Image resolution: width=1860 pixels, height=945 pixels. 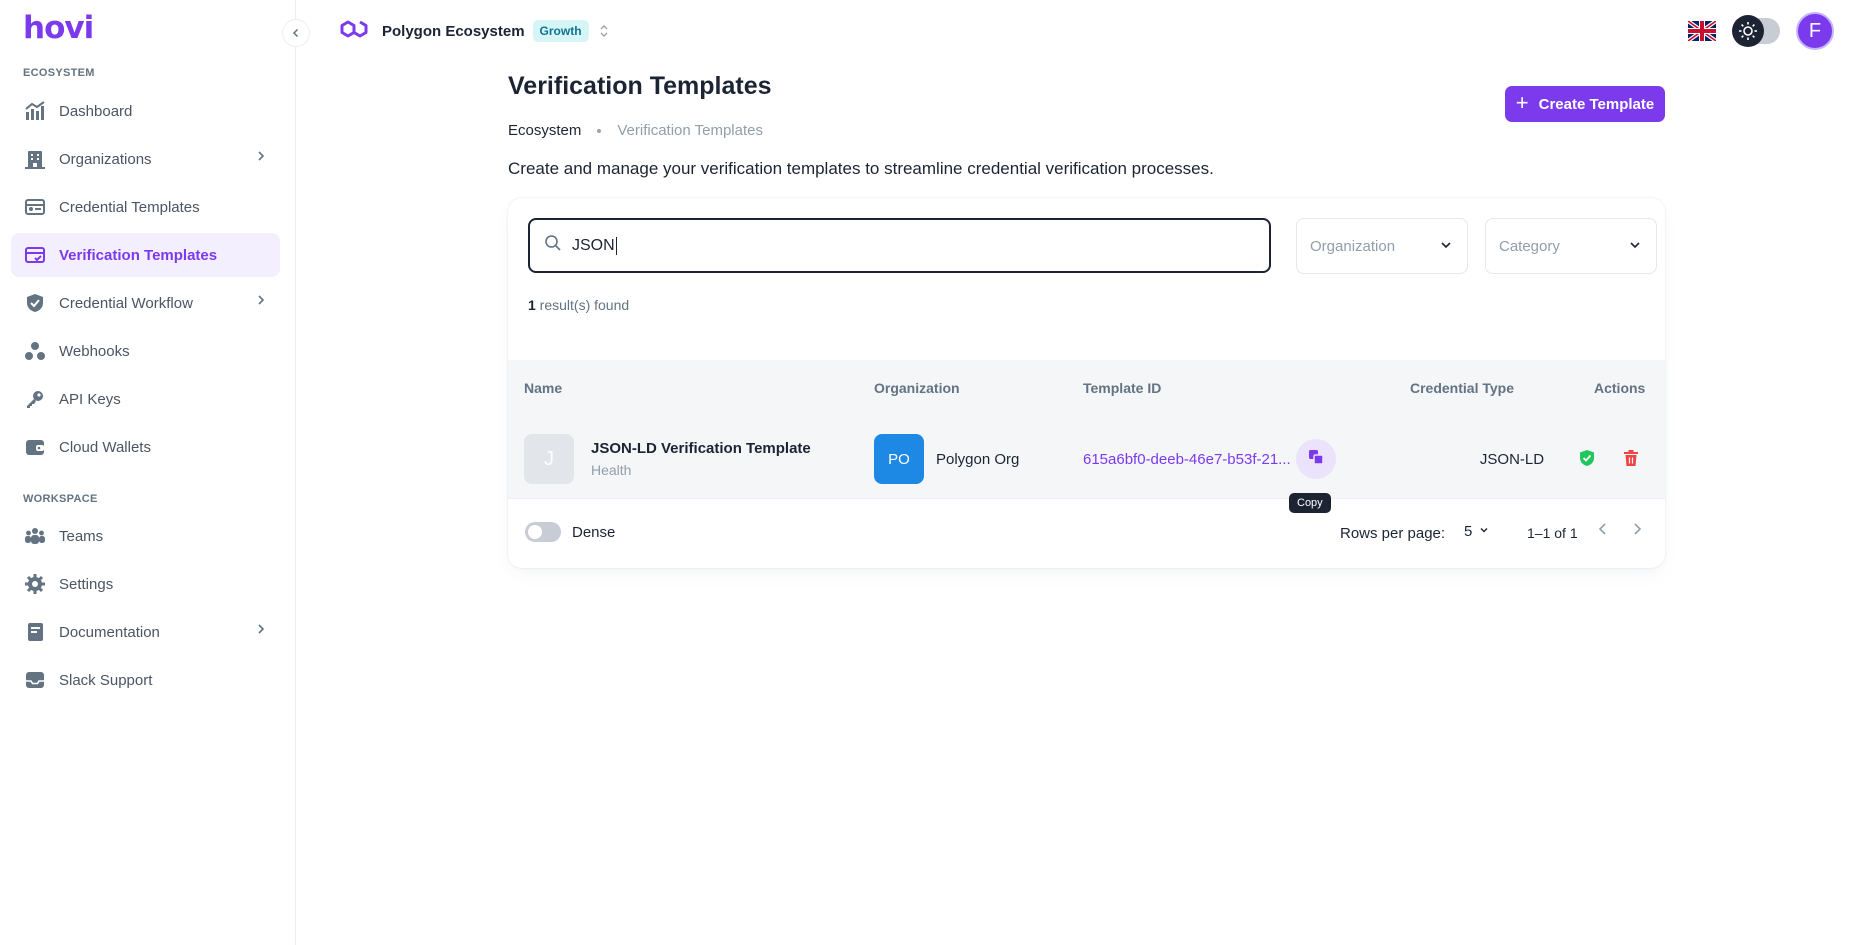 I want to click on sidebar-item-label: Documentation, so click(x=109, y=632).